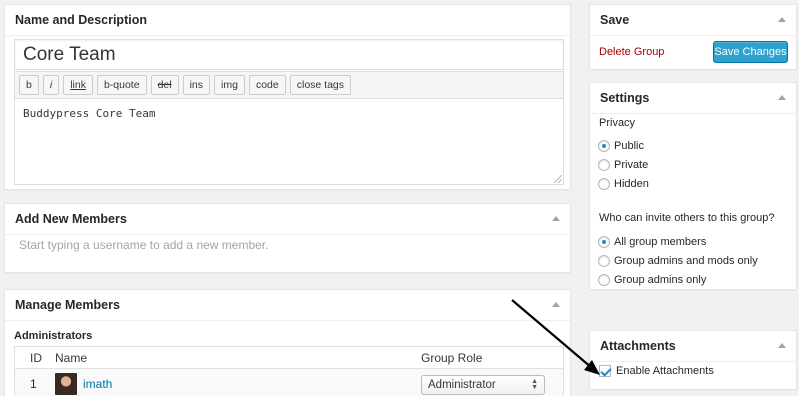 The width and height of the screenshot is (799, 396). I want to click on enable-attachments-checkbox: Enable Attachments, so click(656, 371).